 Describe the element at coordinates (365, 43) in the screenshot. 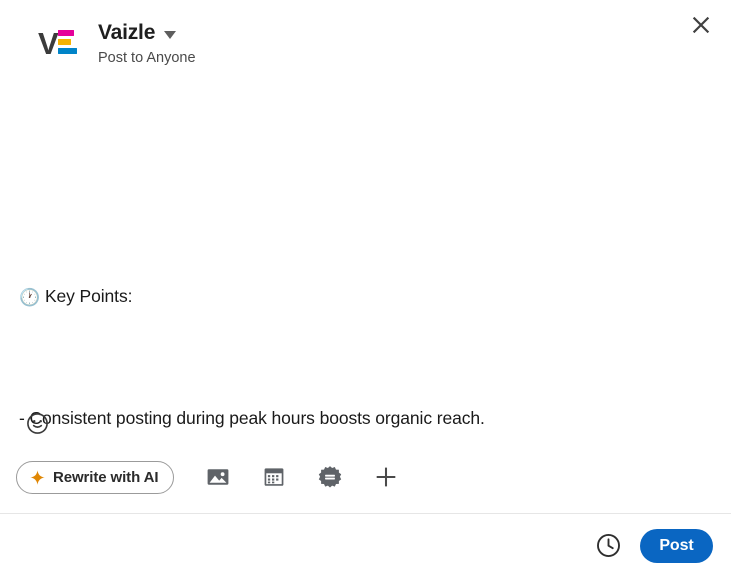

I see `composer-header: V Vaizle Post to Anyone` at that location.